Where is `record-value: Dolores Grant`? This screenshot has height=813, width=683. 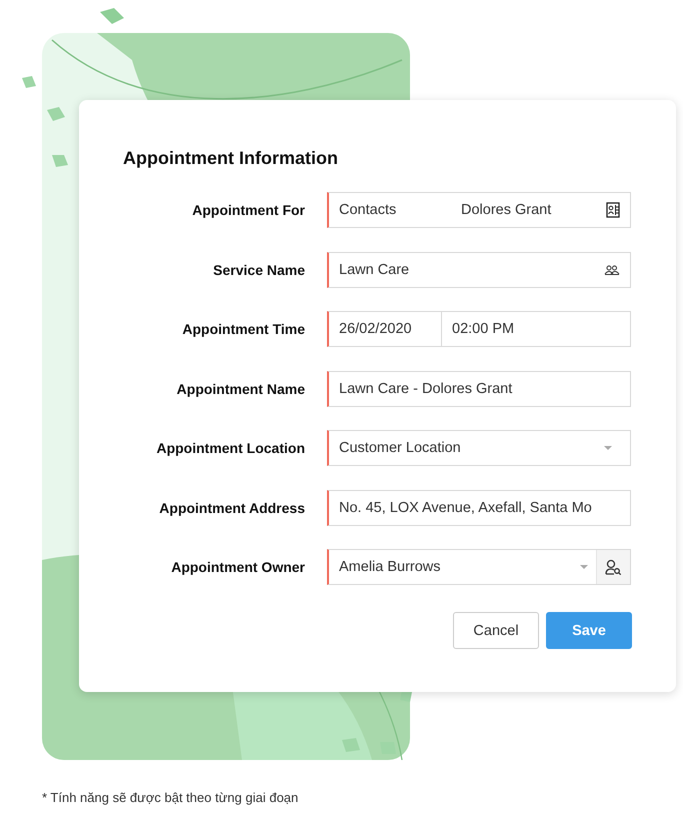
record-value: Dolores Grant is located at coordinates (533, 210).